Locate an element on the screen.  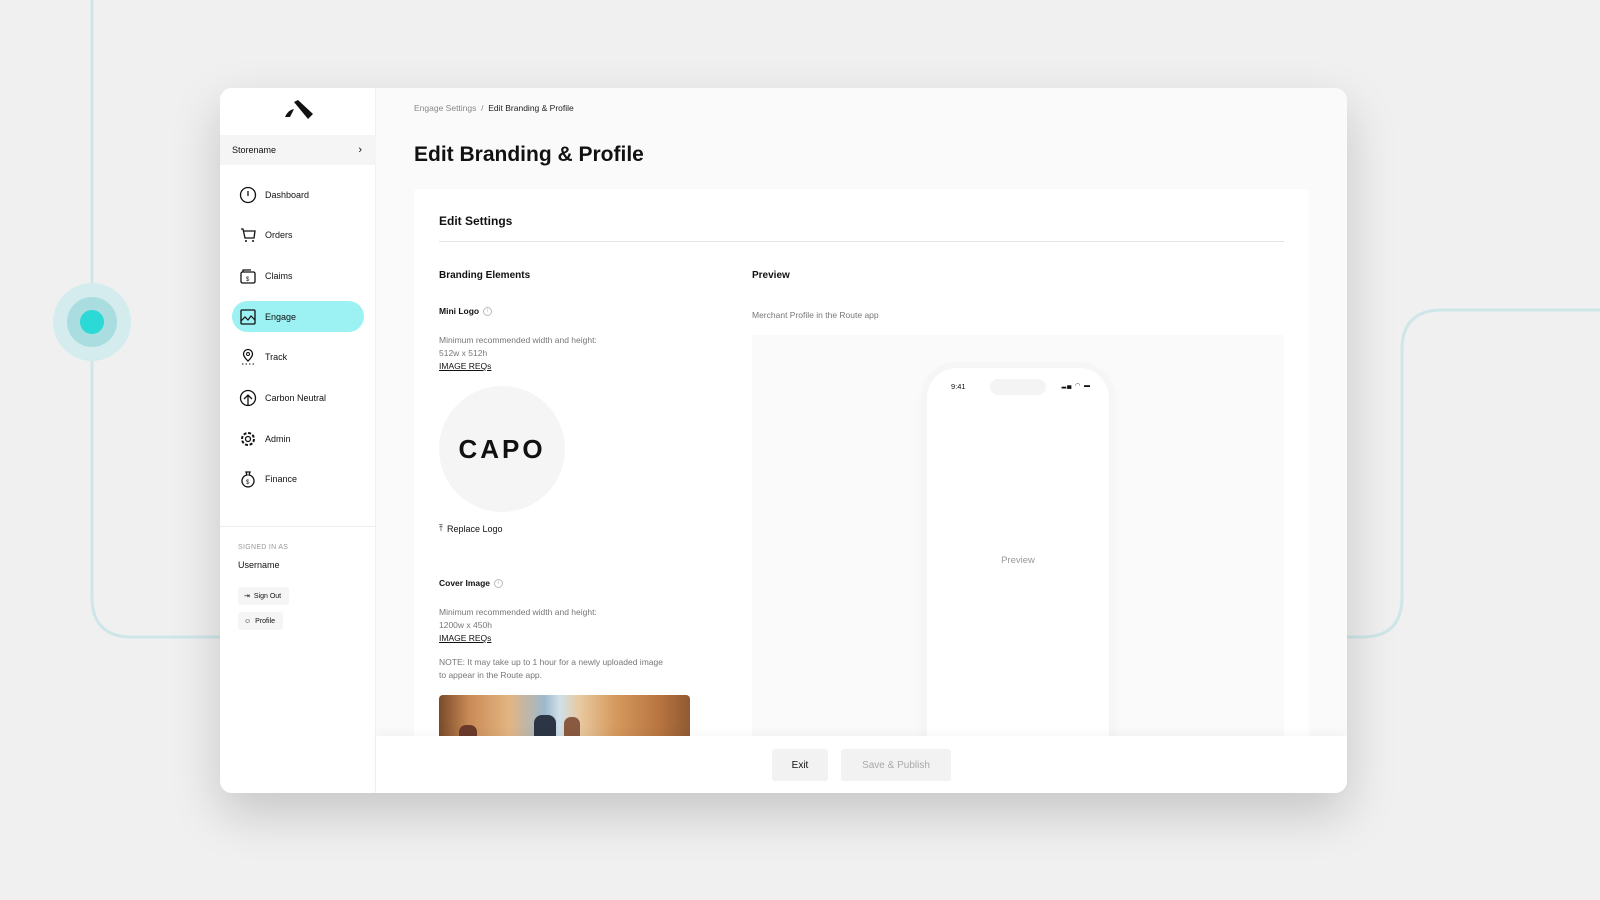
sign-out-label: Sign Out is located at coordinates (267, 596).